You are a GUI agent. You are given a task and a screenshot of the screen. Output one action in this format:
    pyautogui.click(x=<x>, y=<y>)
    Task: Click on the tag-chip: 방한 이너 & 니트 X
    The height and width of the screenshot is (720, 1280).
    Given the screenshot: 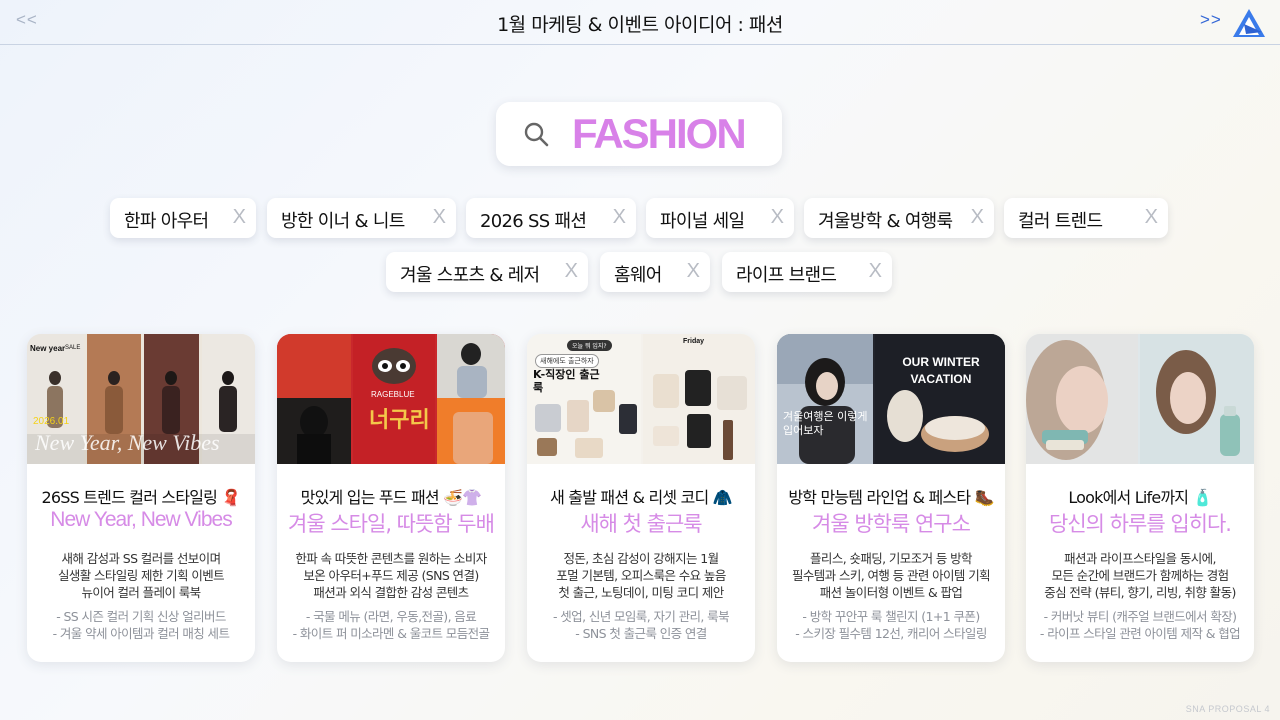 What is the action you would take?
    pyautogui.click(x=361, y=218)
    